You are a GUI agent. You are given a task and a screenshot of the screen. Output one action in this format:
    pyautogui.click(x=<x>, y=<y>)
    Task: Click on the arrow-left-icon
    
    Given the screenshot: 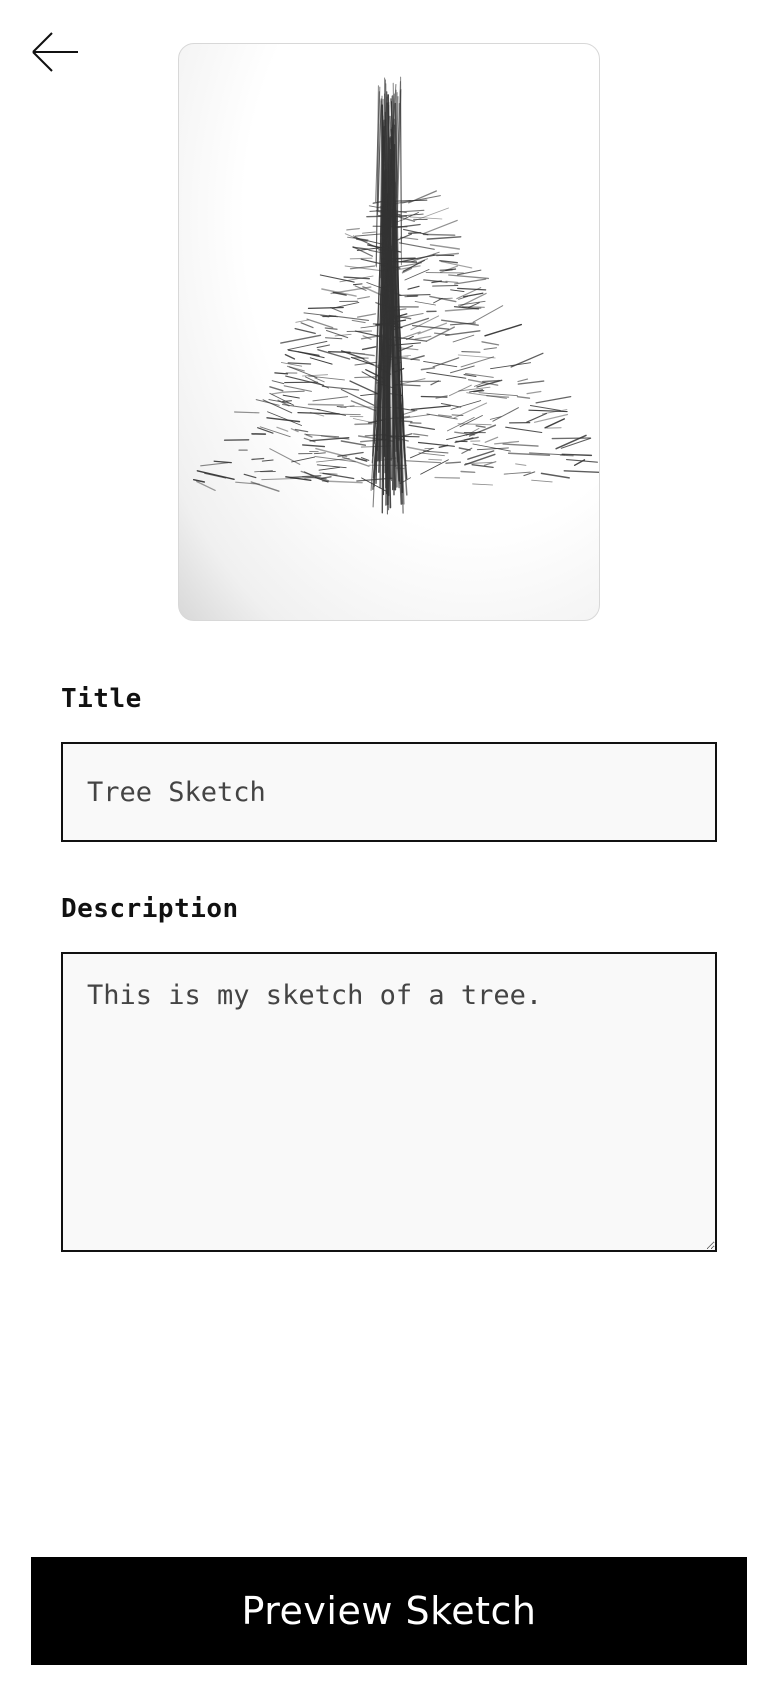 What is the action you would take?
    pyautogui.click(x=55, y=52)
    